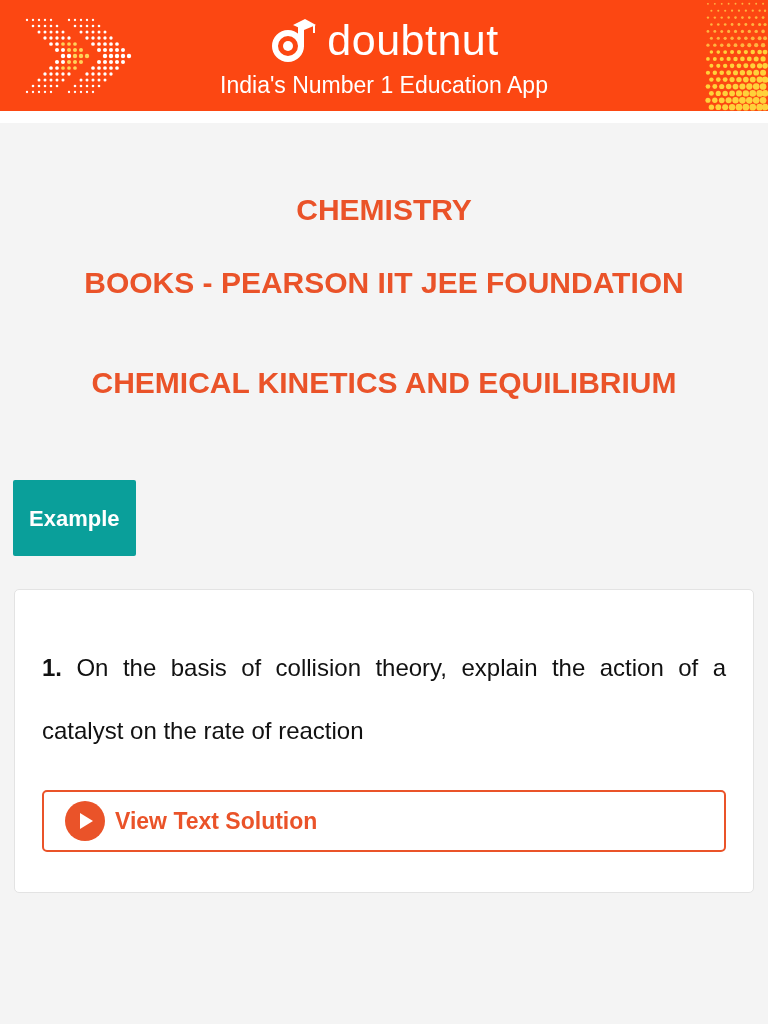 The height and width of the screenshot is (1024, 768). Describe the element at coordinates (413, 40) in the screenshot. I see `brand-name: doubtnut` at that location.